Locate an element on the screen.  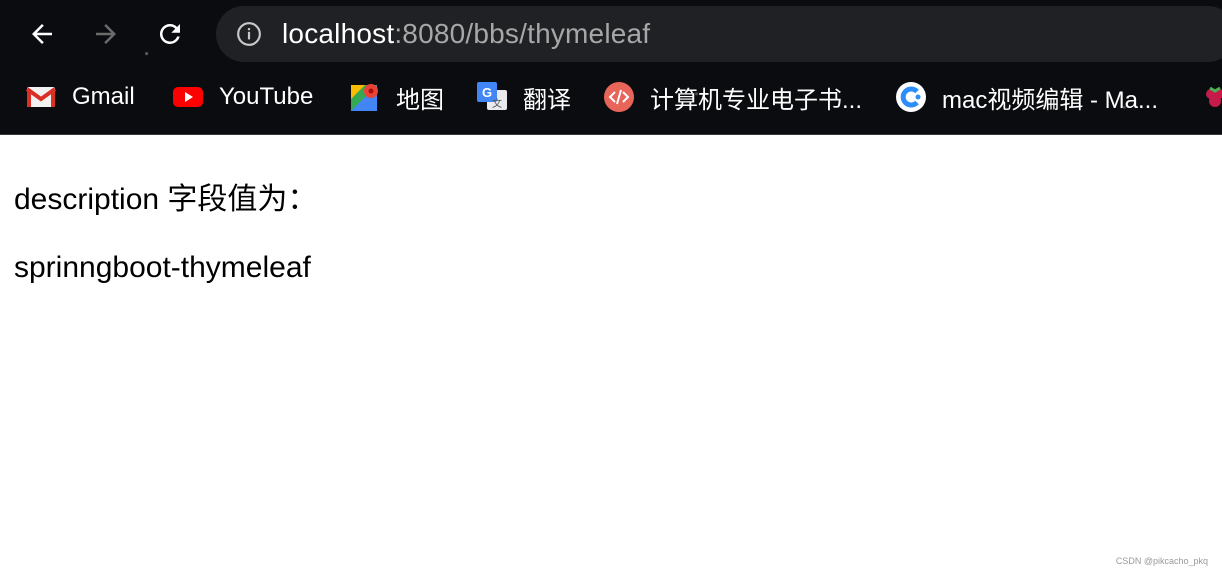
back-button is located at coordinates (42, 34).